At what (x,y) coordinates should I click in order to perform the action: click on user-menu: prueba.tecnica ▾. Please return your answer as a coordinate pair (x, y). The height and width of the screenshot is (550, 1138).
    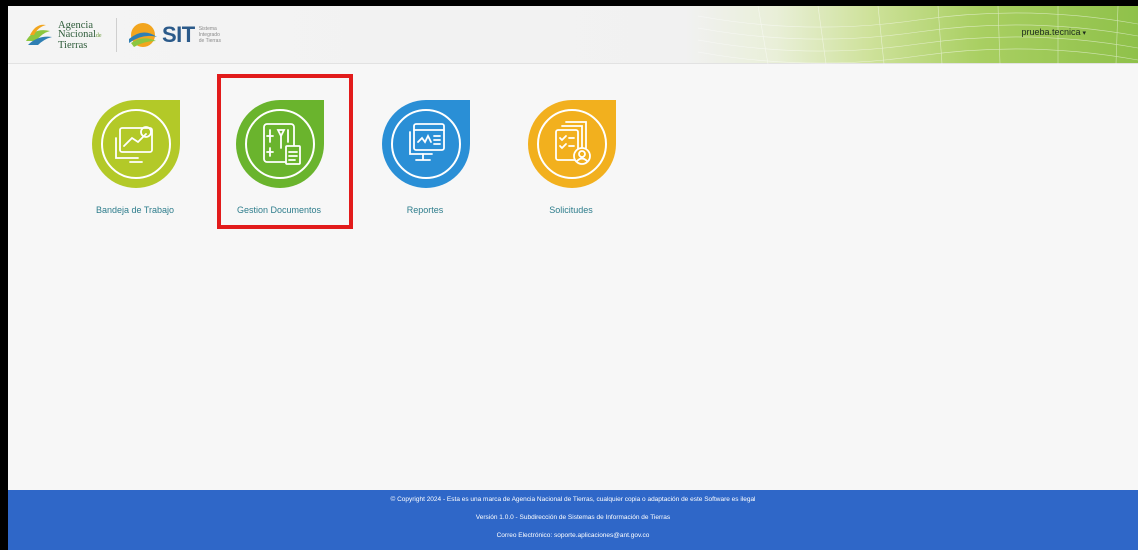
    Looking at the image, I should click on (1053, 32).